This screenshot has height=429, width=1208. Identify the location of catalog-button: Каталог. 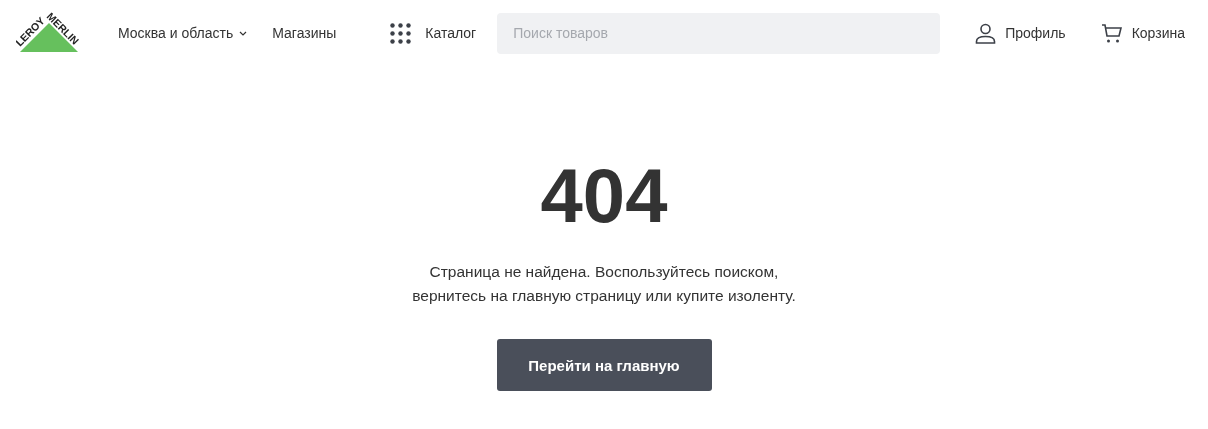
(433, 33).